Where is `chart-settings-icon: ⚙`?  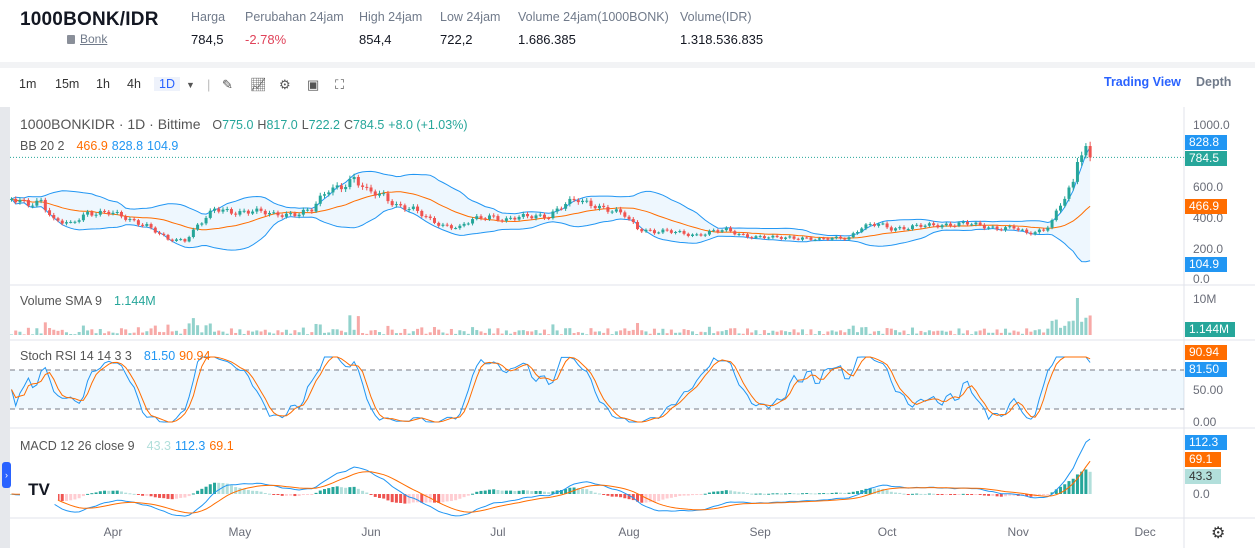
chart-settings-icon: ⚙ is located at coordinates (1218, 533).